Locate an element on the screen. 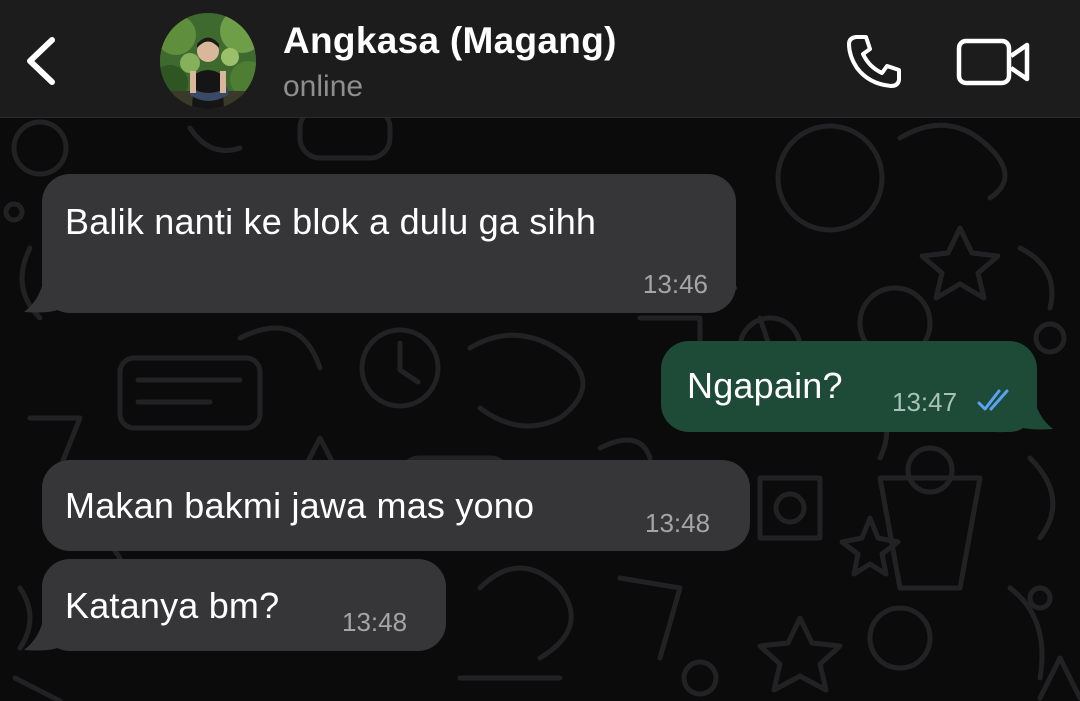  message-bubble-incoming: Makan bakmi jawa mas yono 13:48 is located at coordinates (396, 505).